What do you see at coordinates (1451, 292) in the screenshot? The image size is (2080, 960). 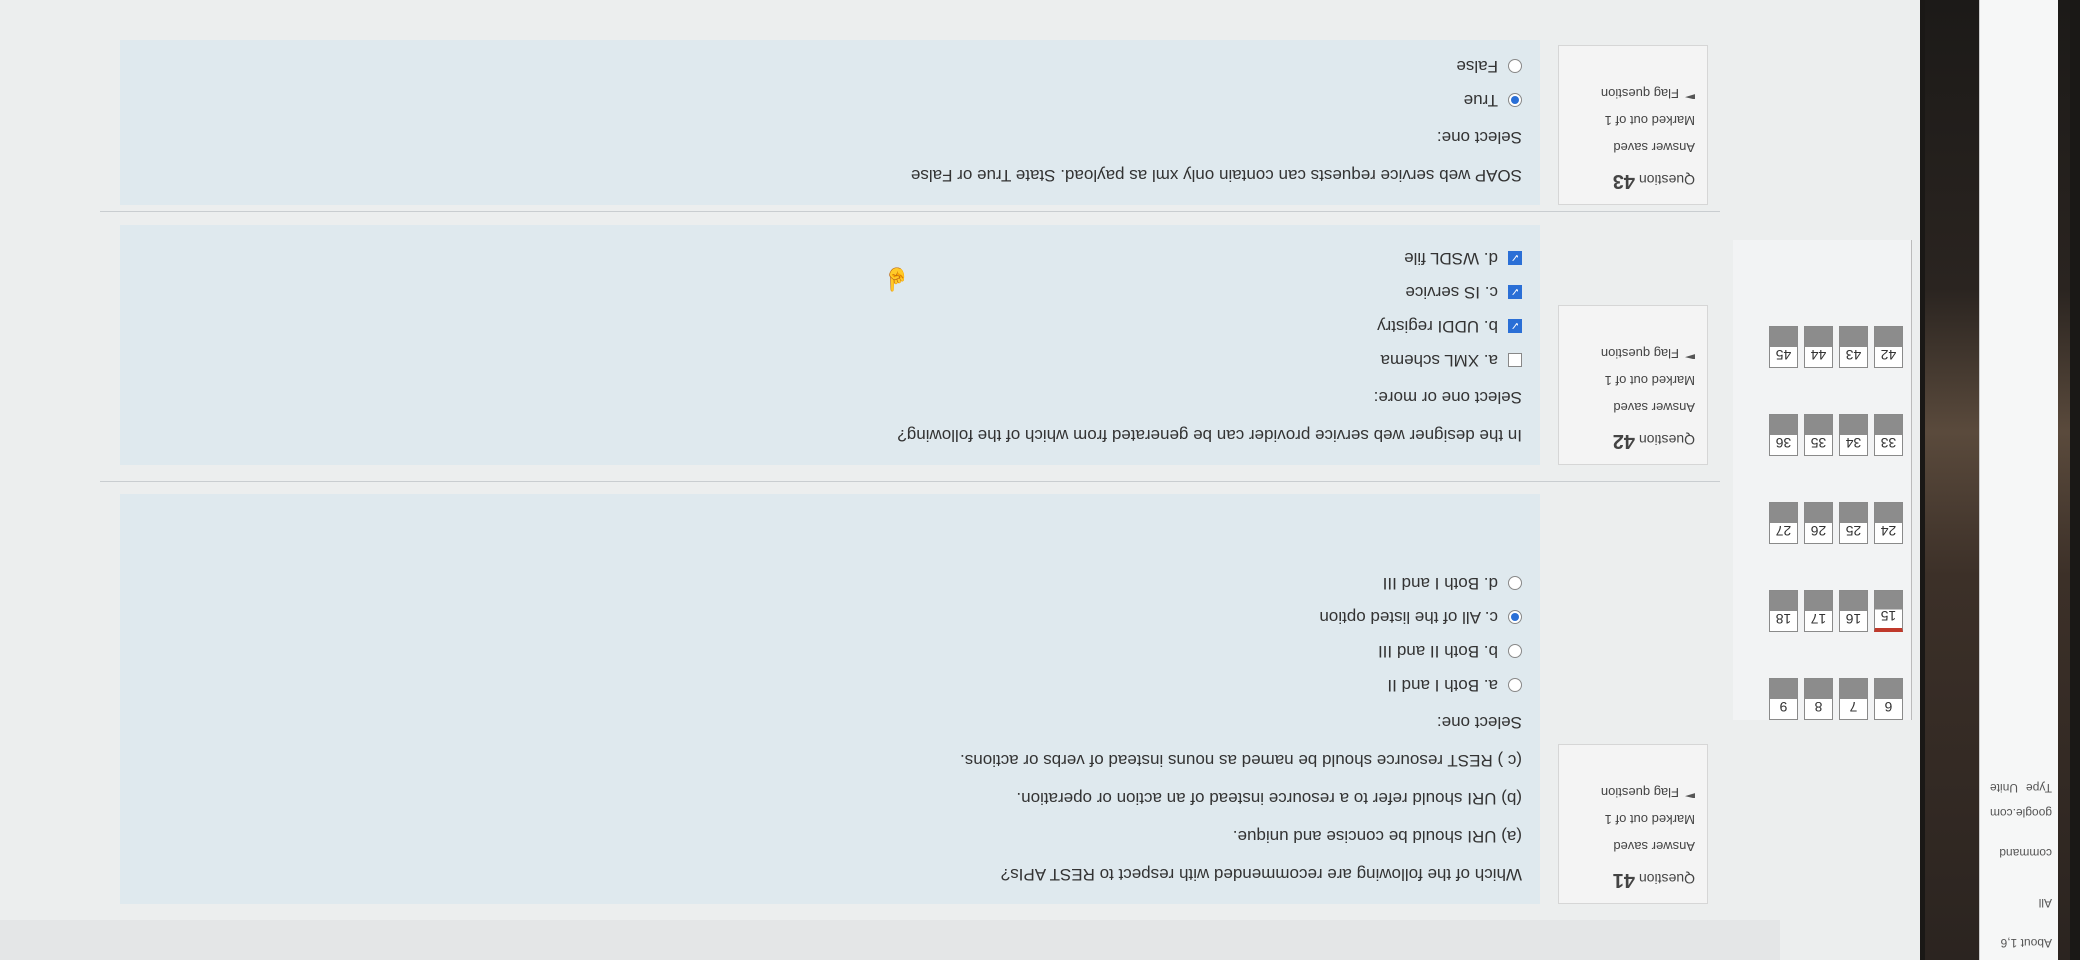 I see `option-label: c. IS service` at bounding box center [1451, 292].